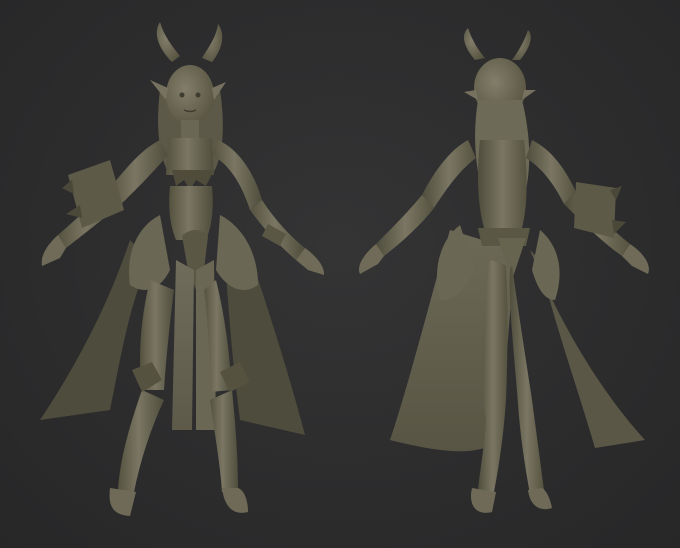  What do you see at coordinates (526, 379) in the screenshot?
I see `right-leg-back` at bounding box center [526, 379].